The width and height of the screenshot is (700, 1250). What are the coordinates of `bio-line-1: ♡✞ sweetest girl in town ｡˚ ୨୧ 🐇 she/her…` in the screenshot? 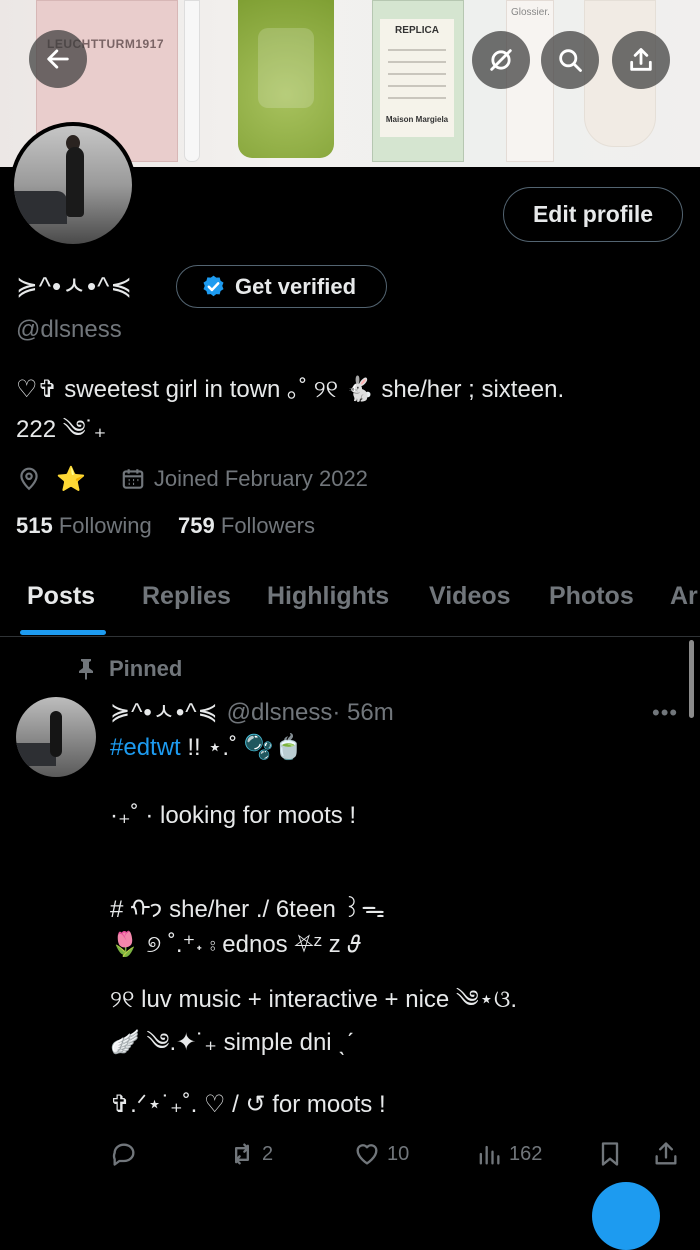 It's located at (290, 389).